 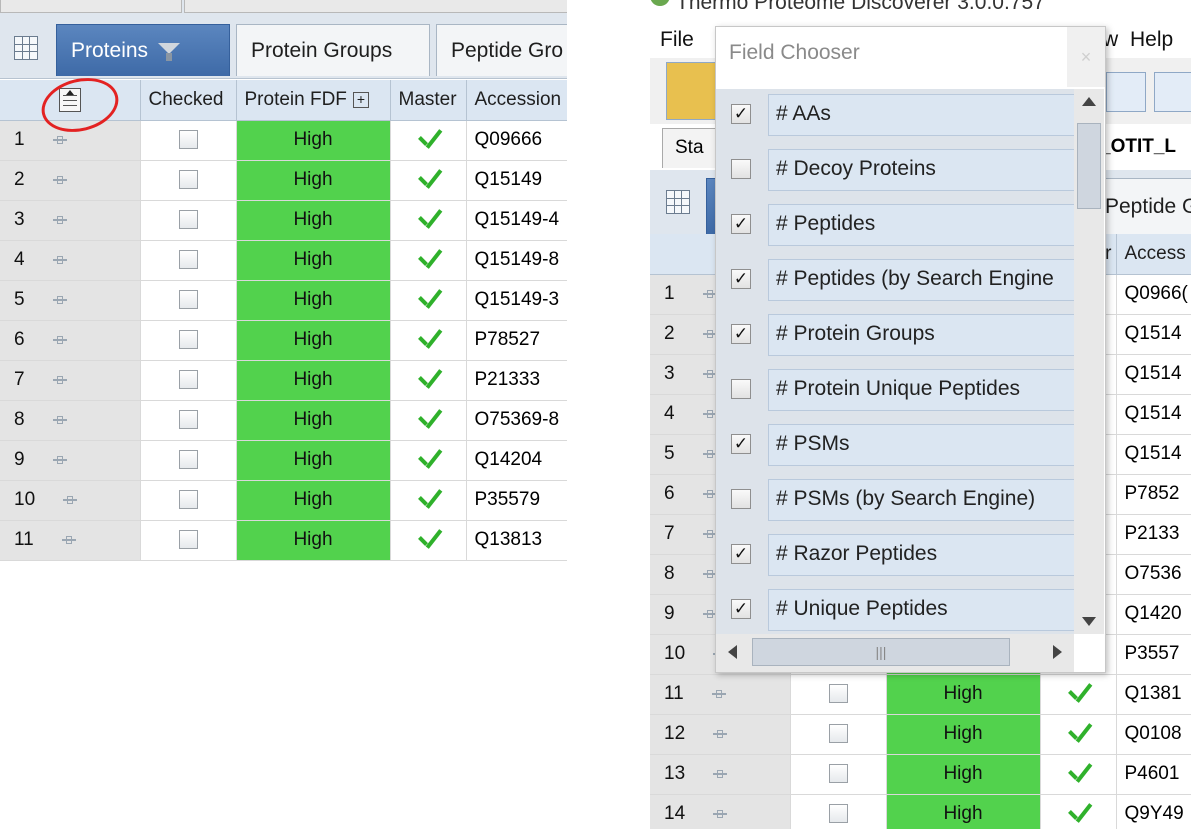 What do you see at coordinates (283, 540) in the screenshot?
I see `table-row: 11 High Q13813` at bounding box center [283, 540].